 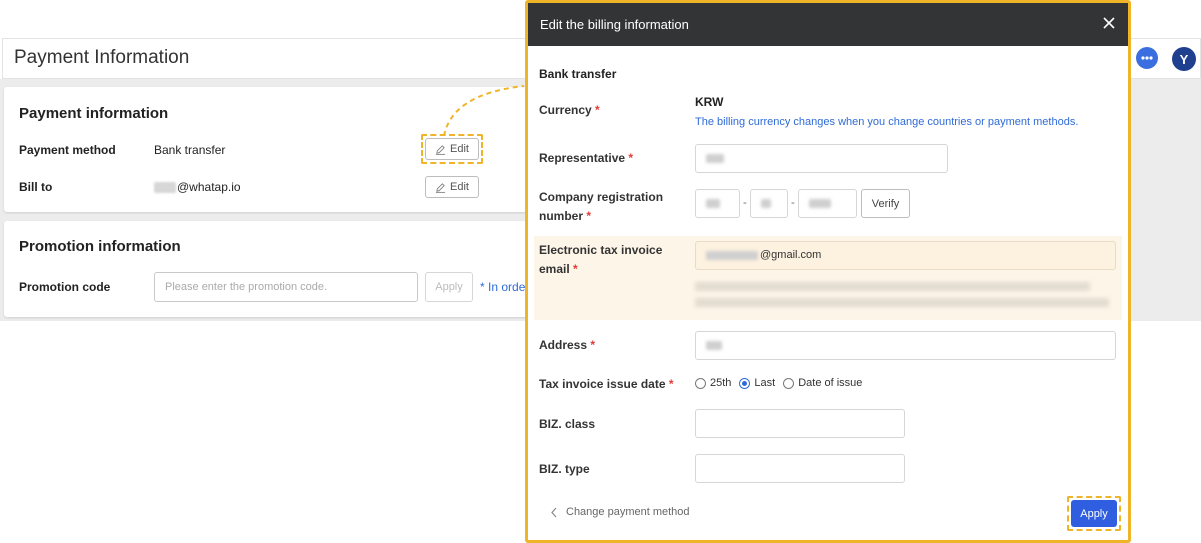 I want to click on connector-curve, so click(x=484, y=111).